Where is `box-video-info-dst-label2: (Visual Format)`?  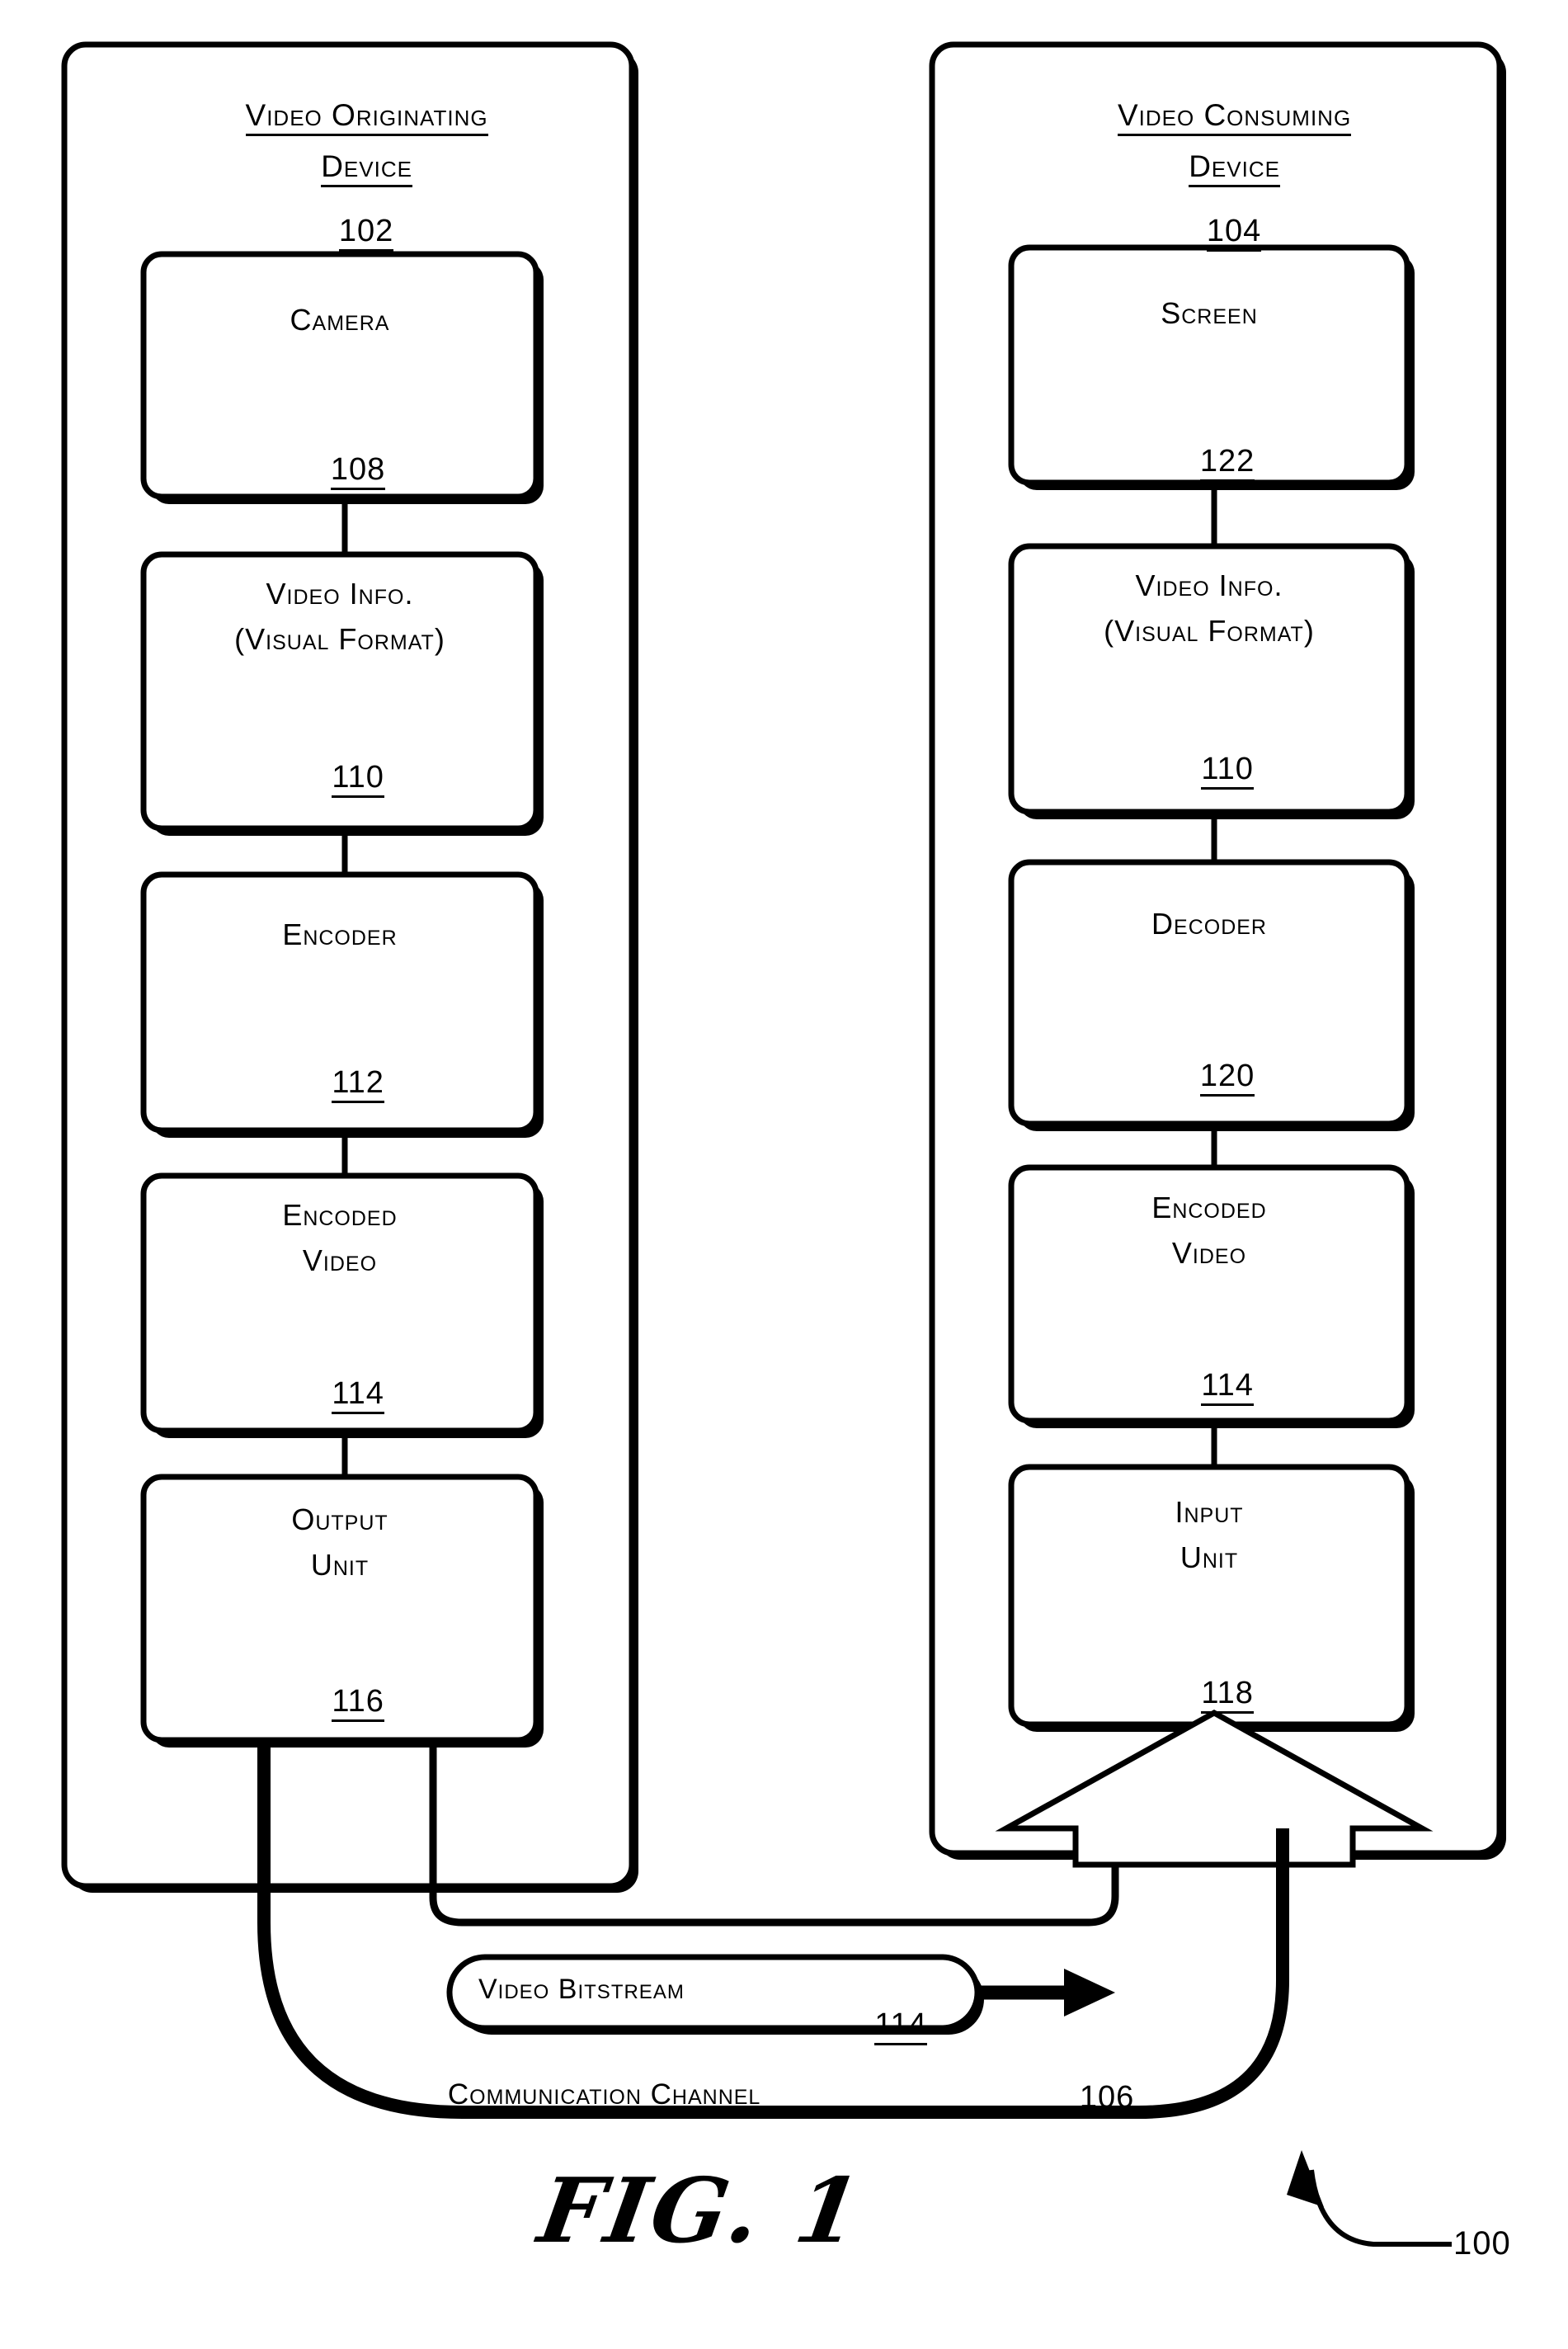
box-video-info-dst-label2: (Visual Format) is located at coordinates (1209, 631).